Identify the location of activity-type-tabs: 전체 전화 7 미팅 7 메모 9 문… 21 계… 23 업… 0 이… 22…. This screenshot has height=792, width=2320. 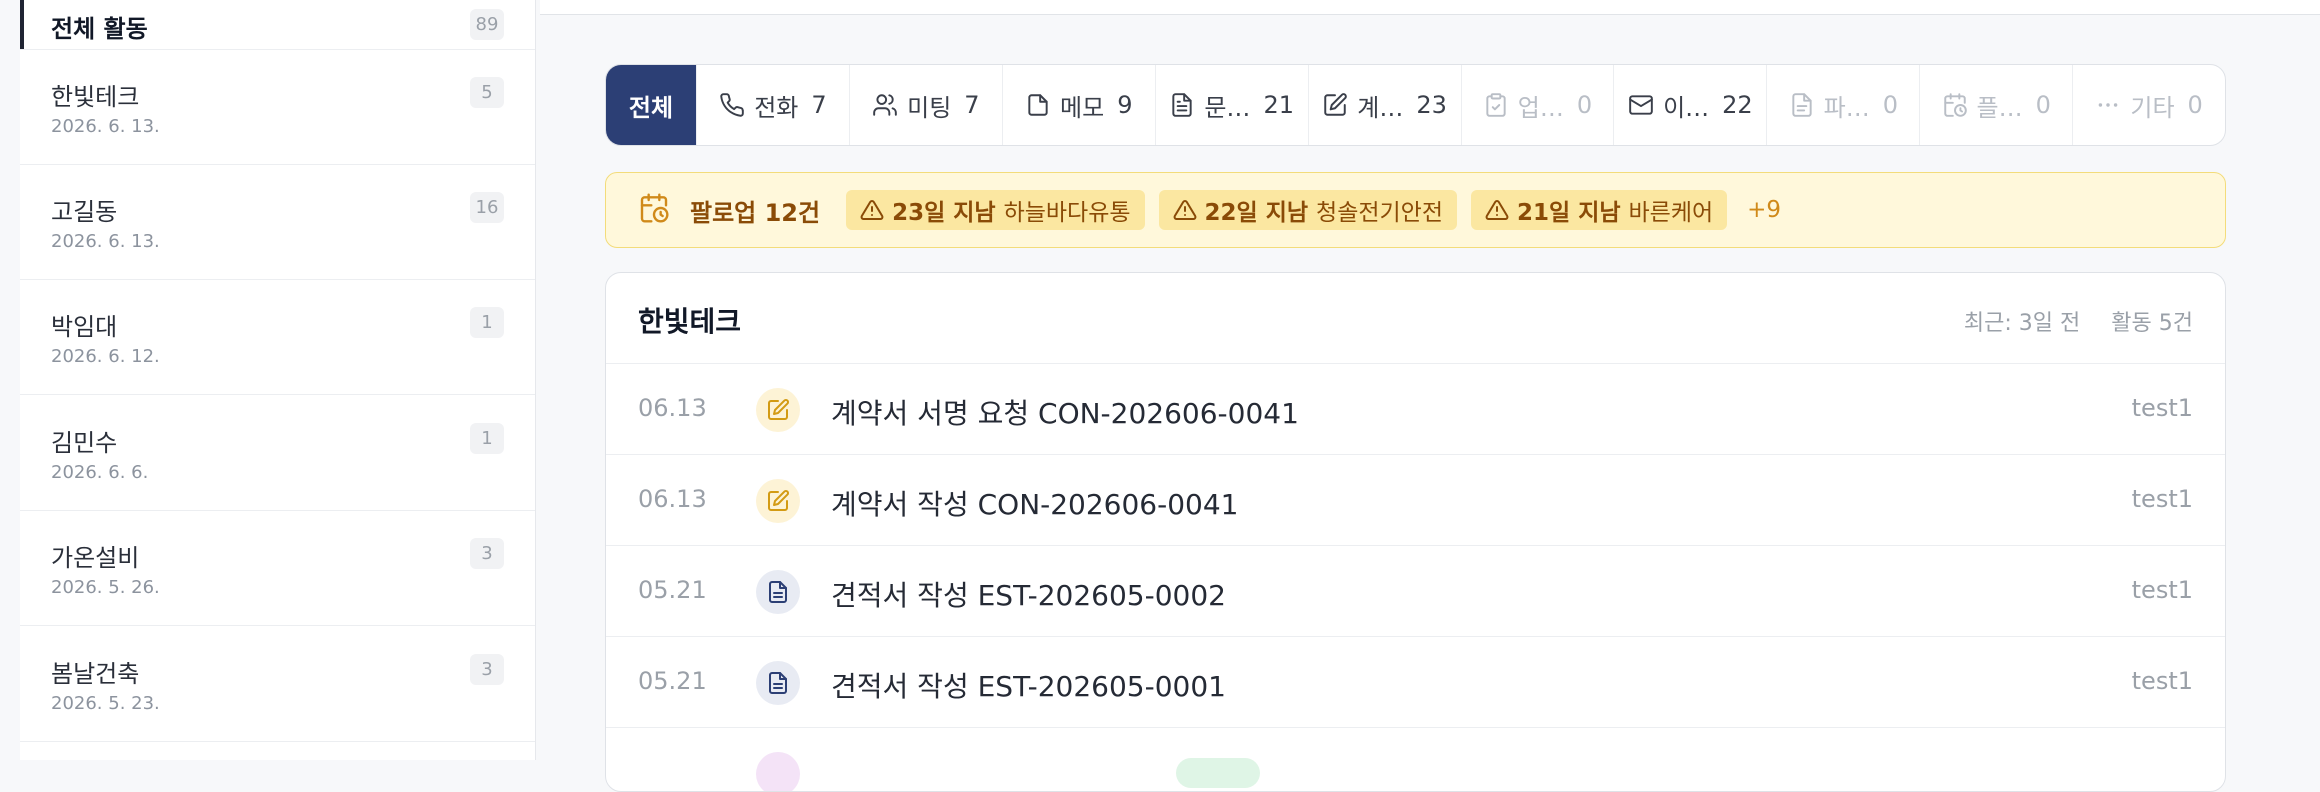
(1415, 105).